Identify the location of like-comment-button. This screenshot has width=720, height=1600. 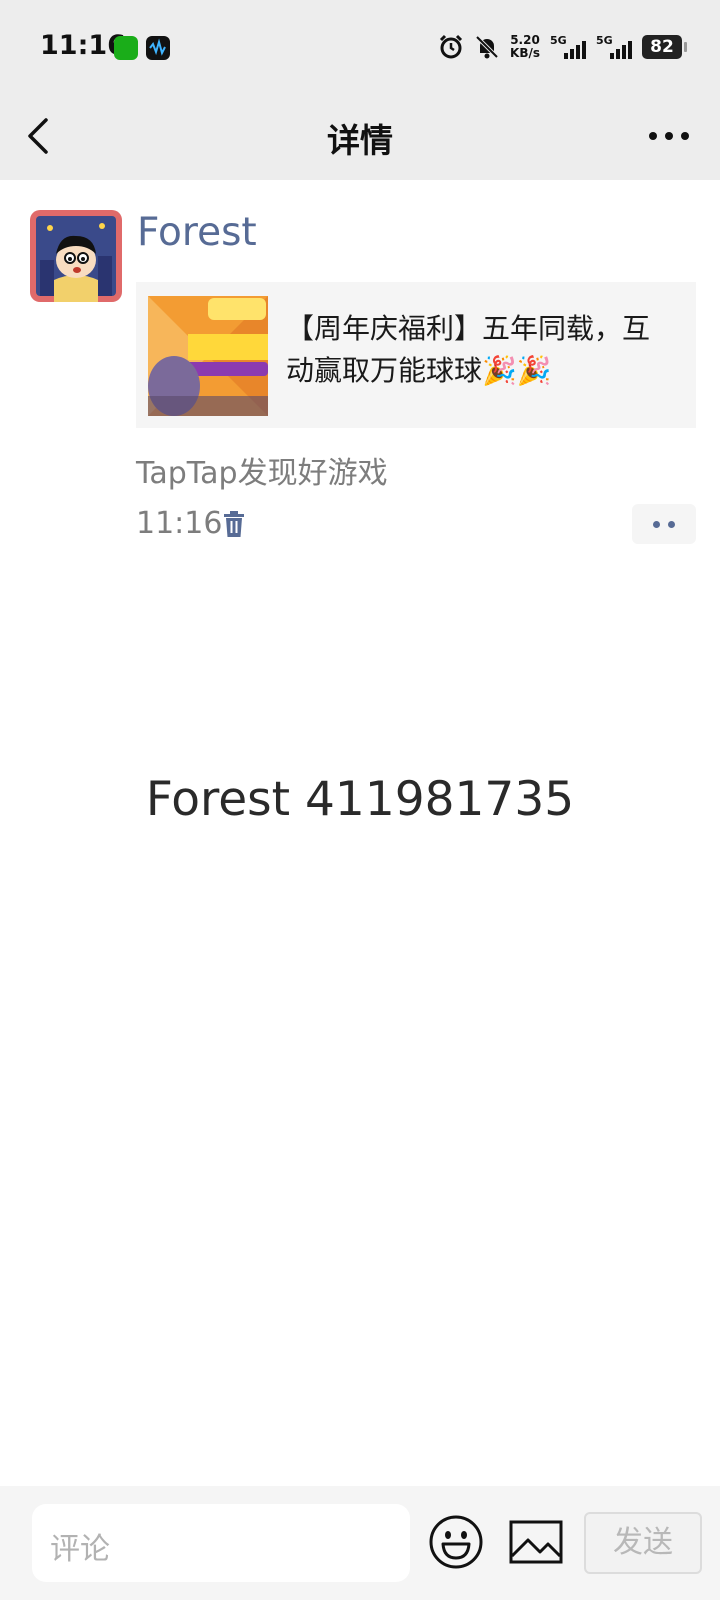
(664, 524).